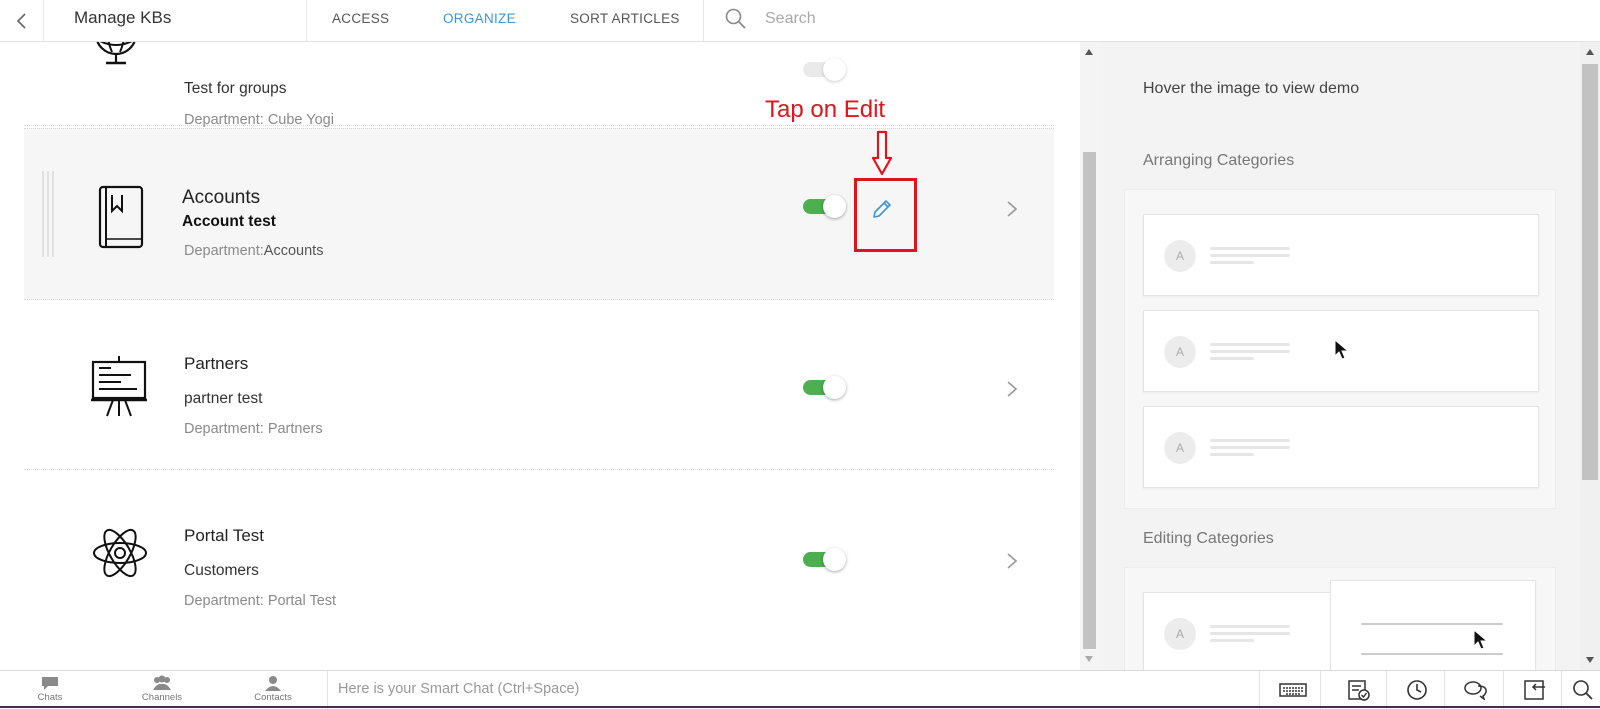  I want to click on kb-department: Department: Partners, so click(253, 429).